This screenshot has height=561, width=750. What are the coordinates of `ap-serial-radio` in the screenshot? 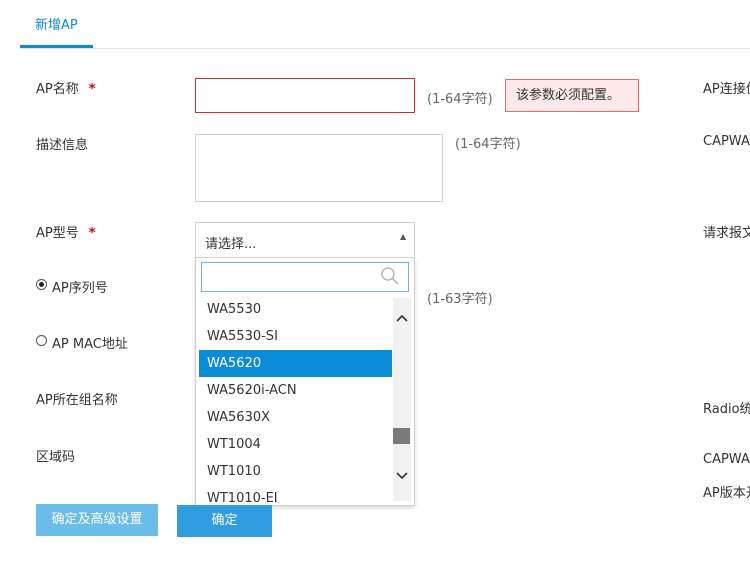 It's located at (41, 284).